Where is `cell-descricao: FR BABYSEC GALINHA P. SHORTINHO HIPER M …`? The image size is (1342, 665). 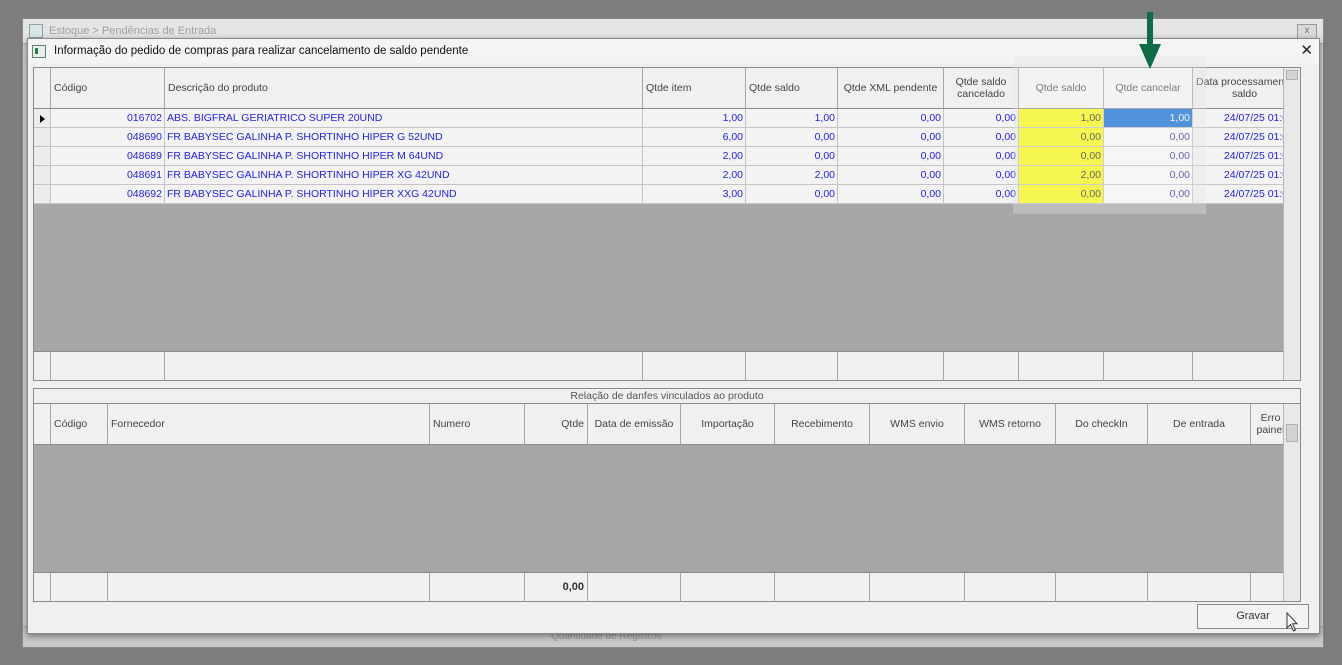
cell-descricao: FR BABYSEC GALINHA P. SHORTINHO HIPER M … is located at coordinates (404, 156).